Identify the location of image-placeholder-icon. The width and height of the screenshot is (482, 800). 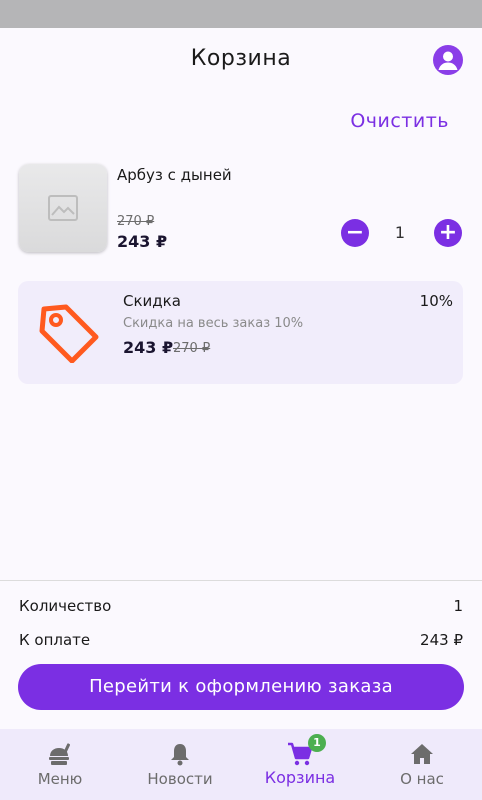
(63, 208).